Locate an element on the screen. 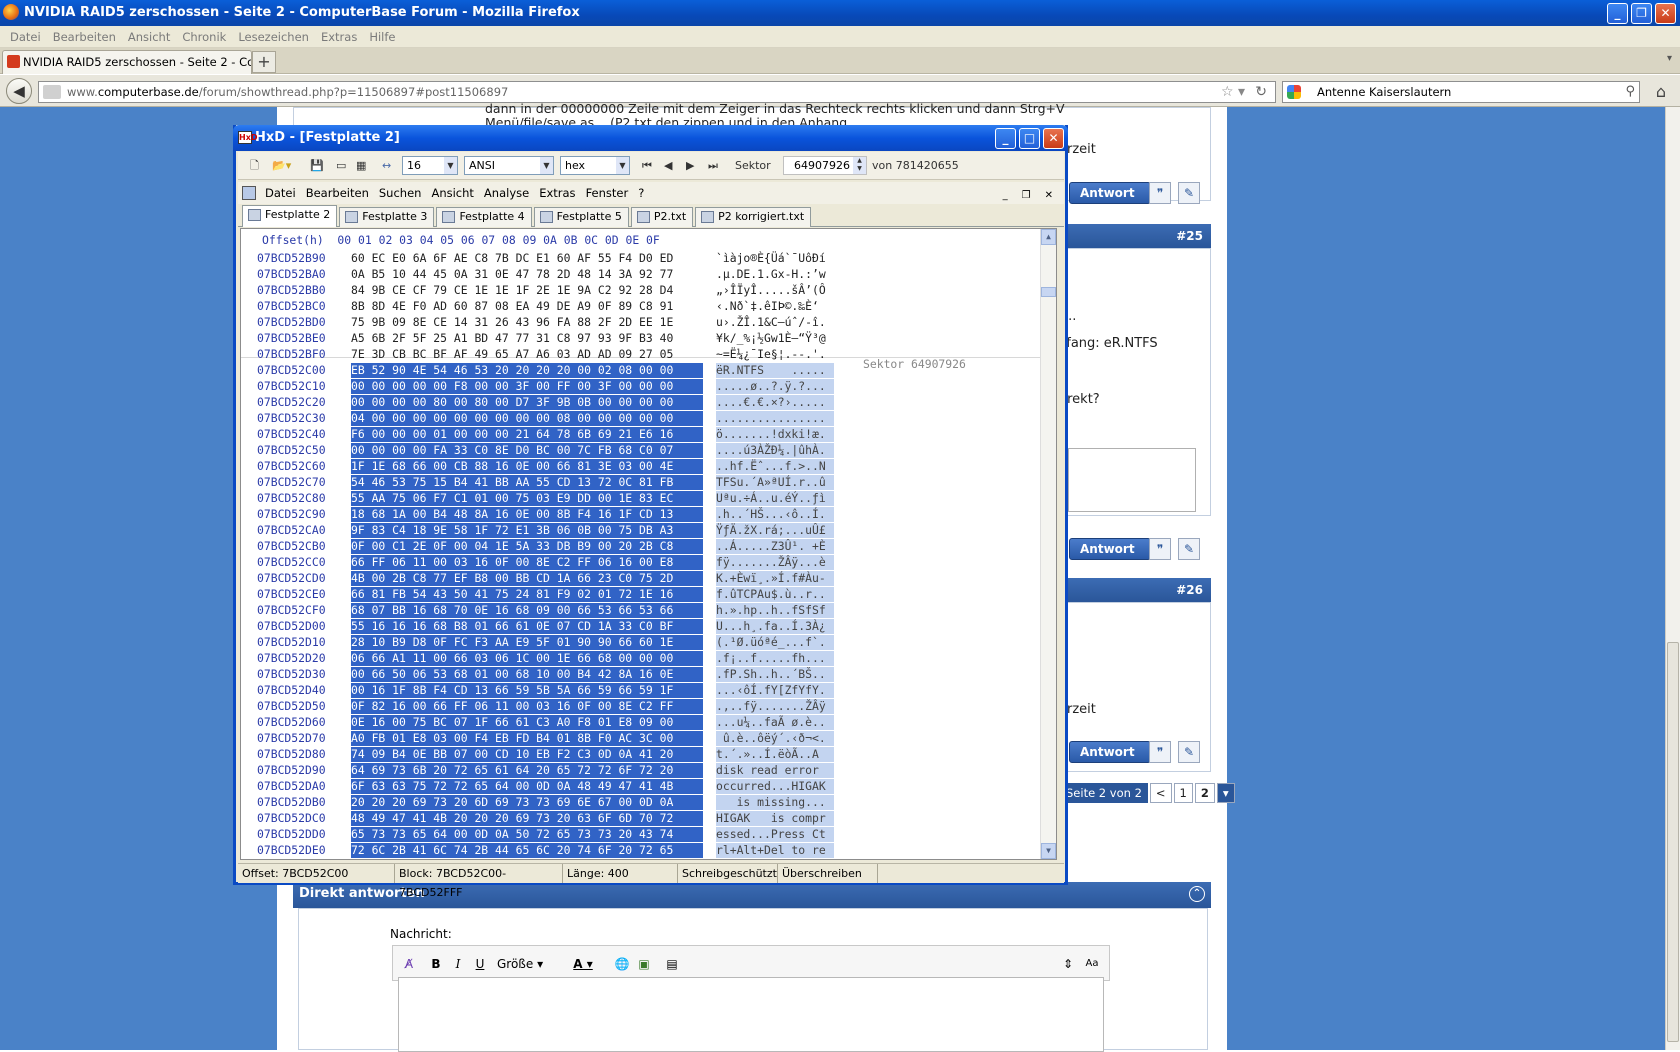 This screenshot has height=1052, width=1680. tab-festplatte-5: Festplatte 5 is located at coordinates (581, 217).